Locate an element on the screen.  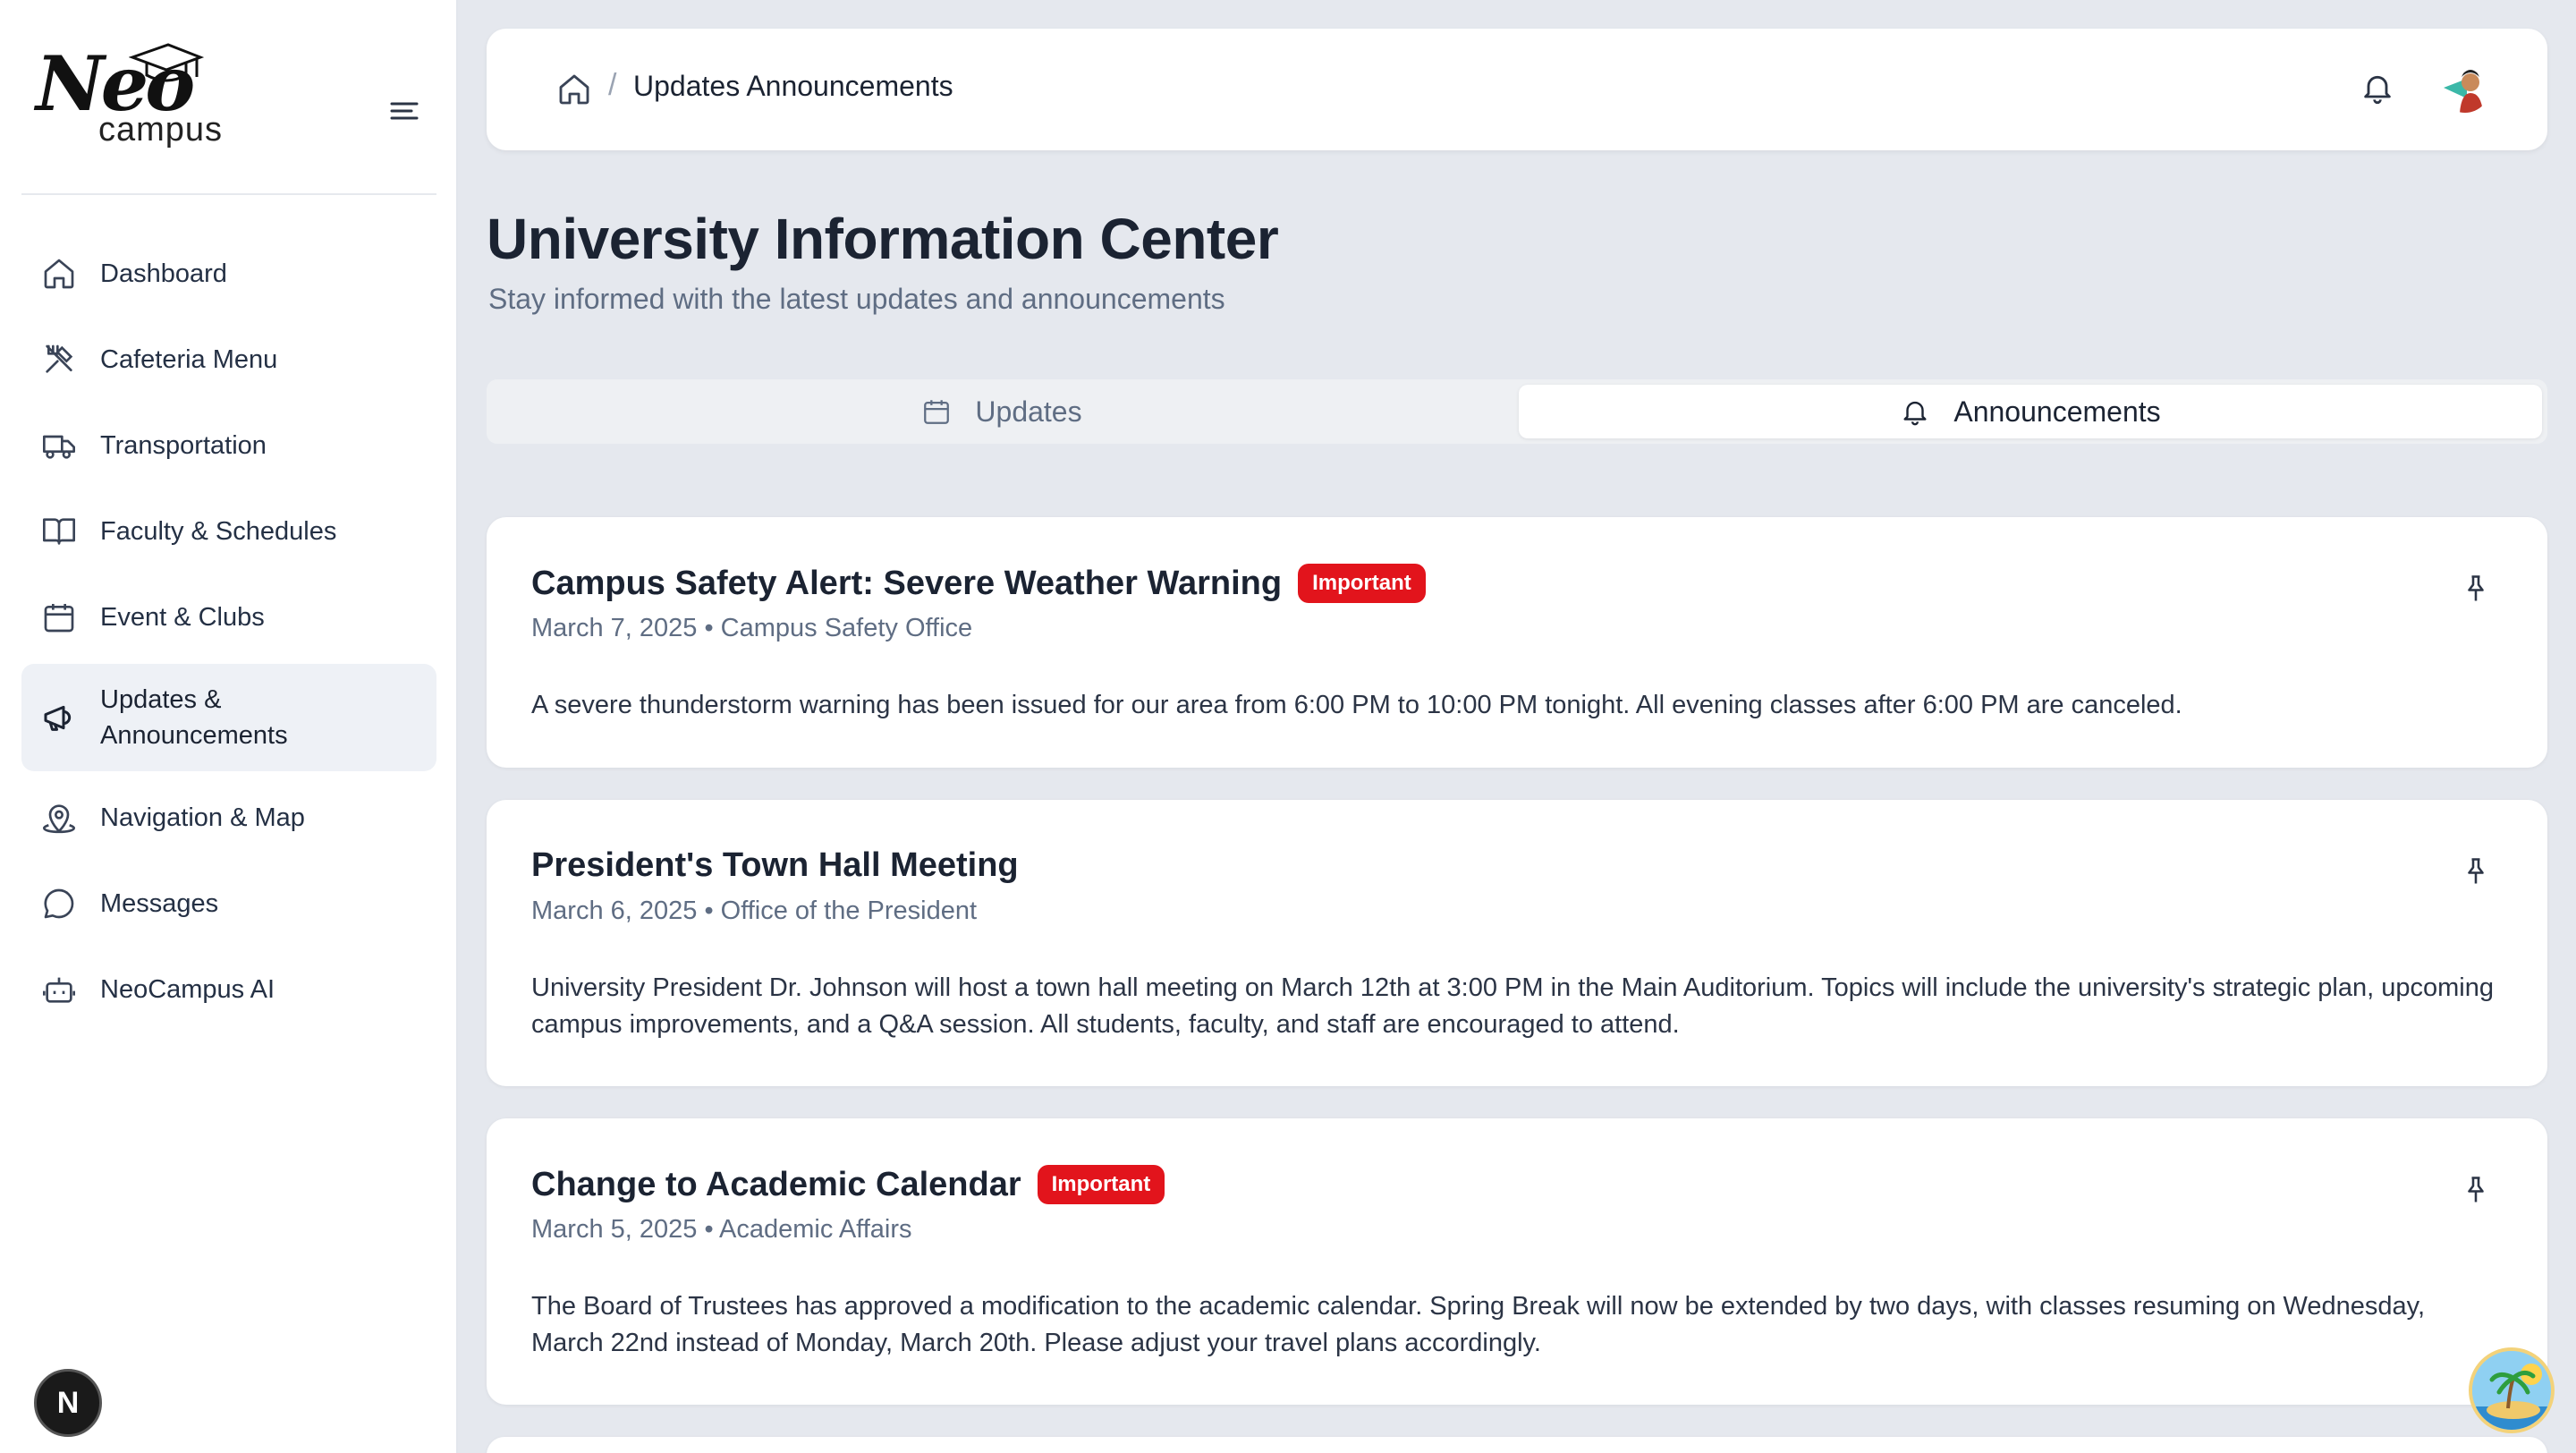
tab-label: Updates is located at coordinates (1028, 411).